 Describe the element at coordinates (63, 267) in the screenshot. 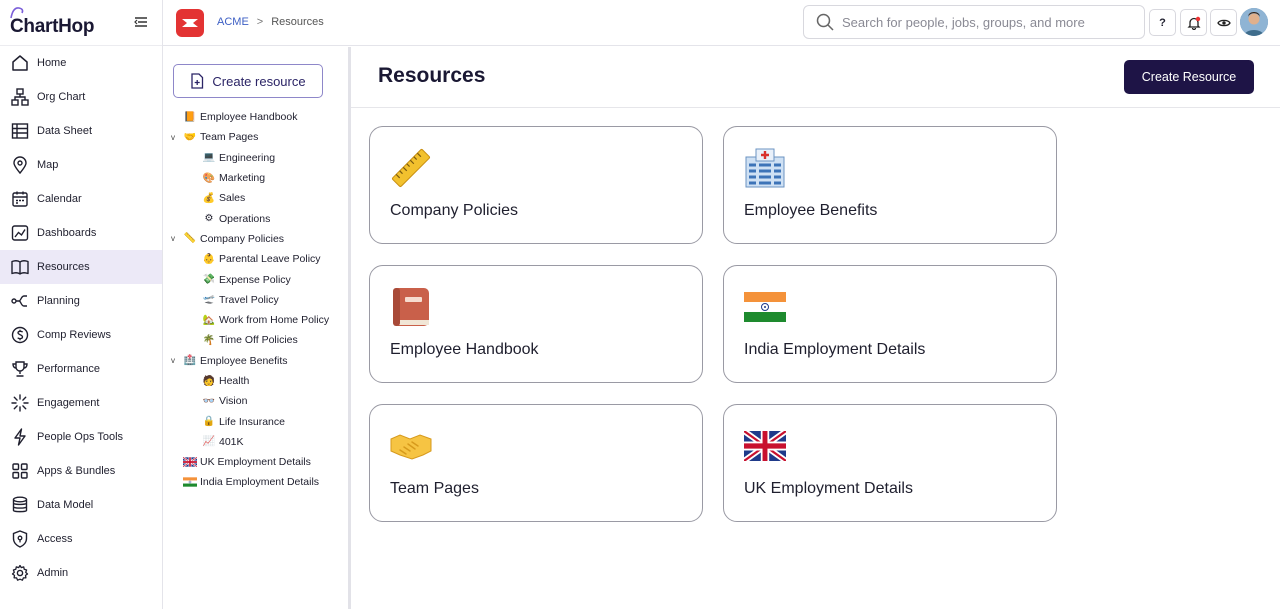

I see `nav-label: Resources` at that location.